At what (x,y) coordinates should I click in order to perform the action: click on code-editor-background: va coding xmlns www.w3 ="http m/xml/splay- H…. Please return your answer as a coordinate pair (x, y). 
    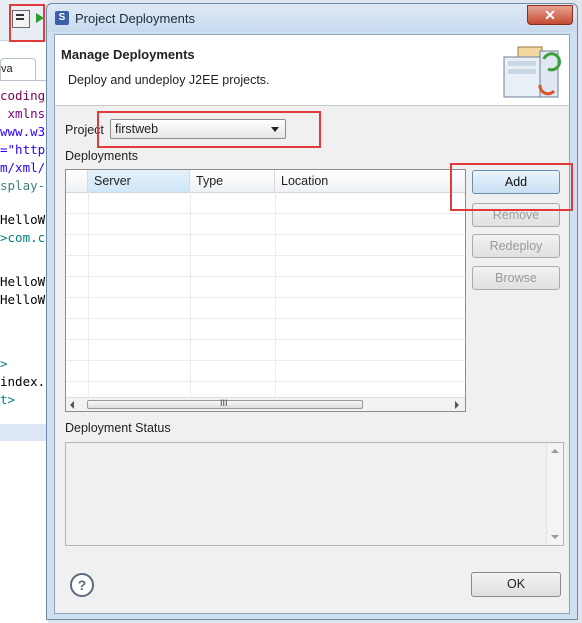
    Looking at the image, I should click on (24, 311).